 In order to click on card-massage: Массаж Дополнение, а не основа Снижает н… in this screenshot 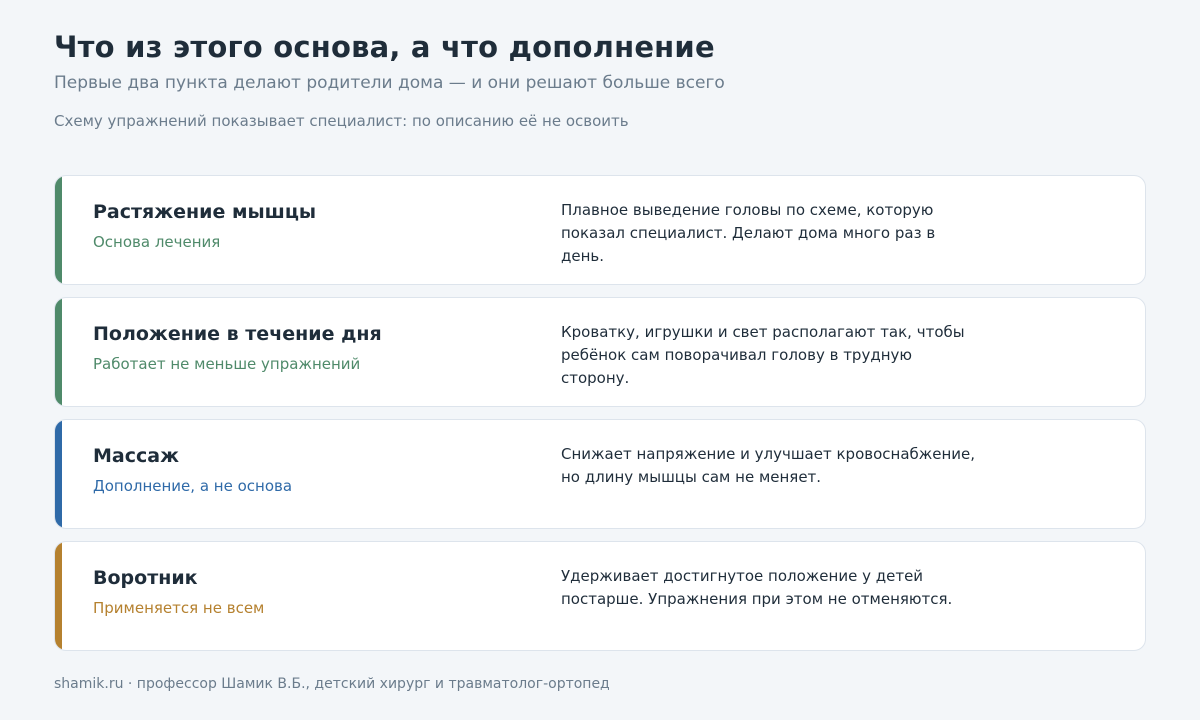, I will do `click(600, 474)`.